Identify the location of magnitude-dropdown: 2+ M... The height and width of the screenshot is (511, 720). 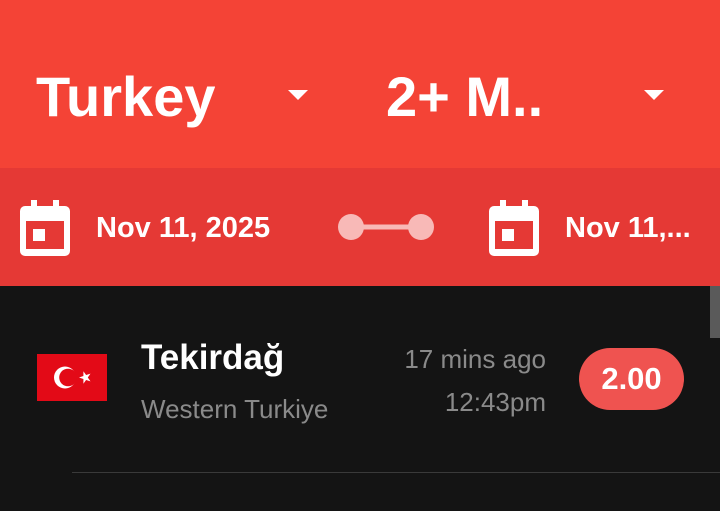
(531, 96).